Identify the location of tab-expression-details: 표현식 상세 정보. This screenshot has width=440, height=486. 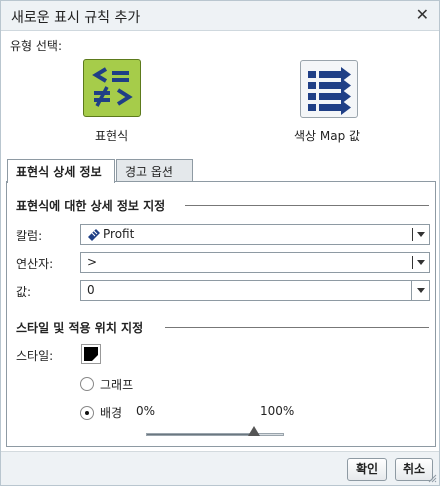
(61, 171).